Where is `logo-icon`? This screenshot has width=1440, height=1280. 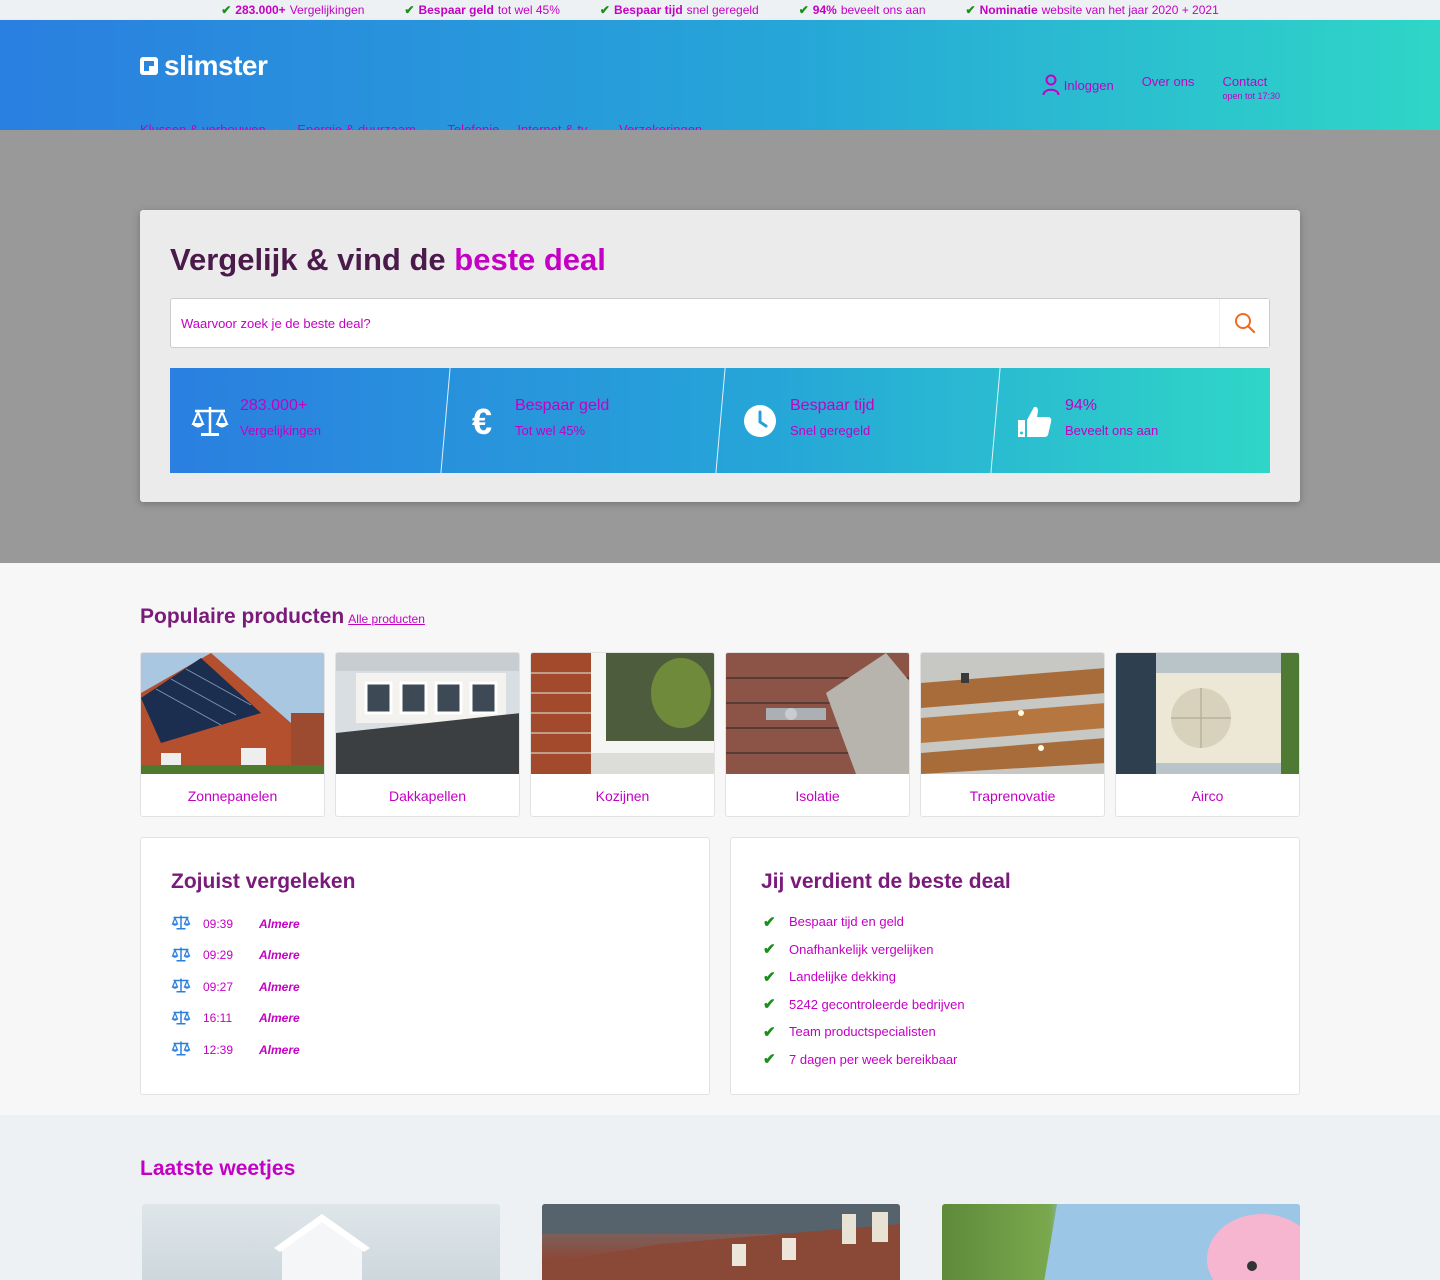 logo-icon is located at coordinates (149, 66).